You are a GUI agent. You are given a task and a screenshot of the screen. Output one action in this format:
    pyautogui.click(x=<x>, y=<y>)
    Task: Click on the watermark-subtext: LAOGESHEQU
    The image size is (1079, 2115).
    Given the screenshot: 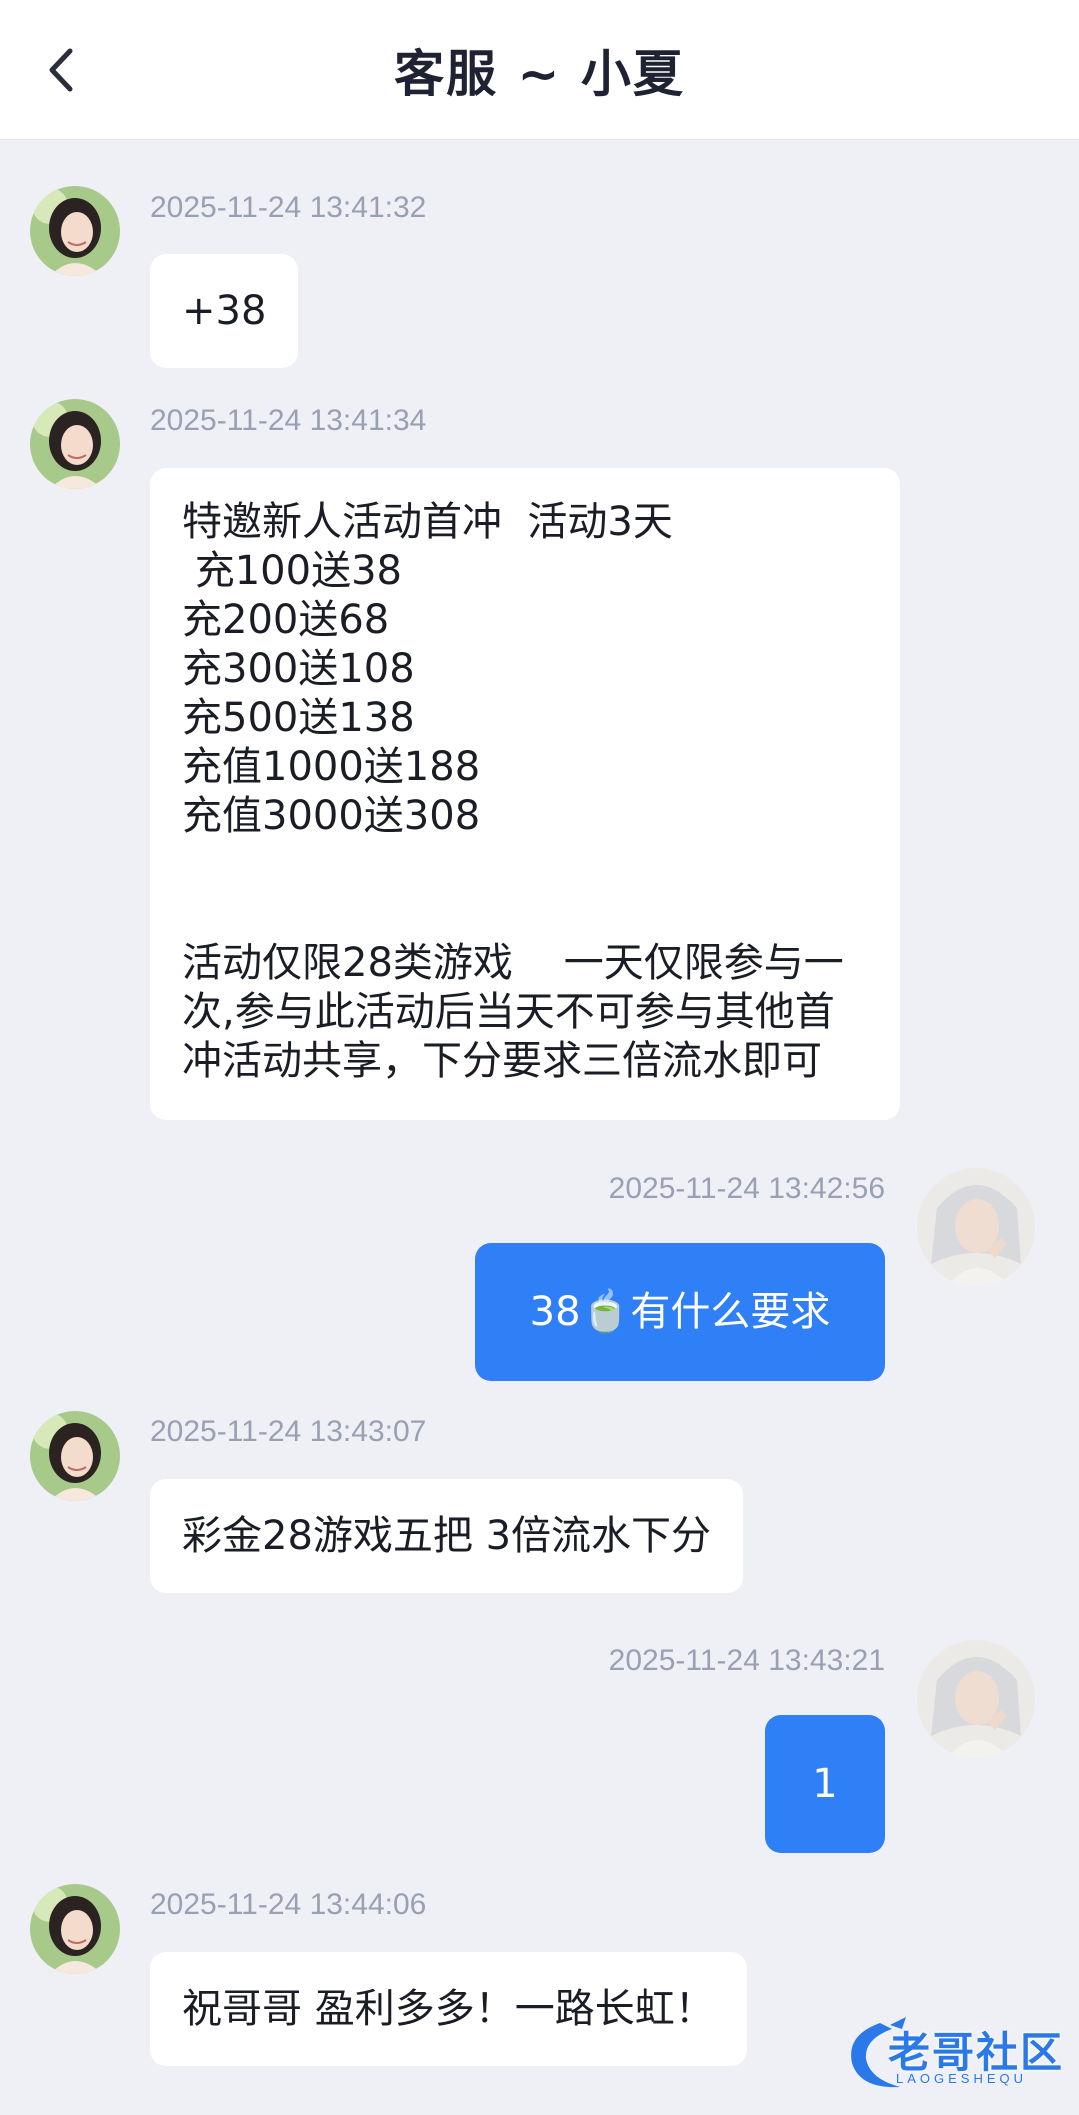 What is the action you would take?
    pyautogui.click(x=962, y=2078)
    